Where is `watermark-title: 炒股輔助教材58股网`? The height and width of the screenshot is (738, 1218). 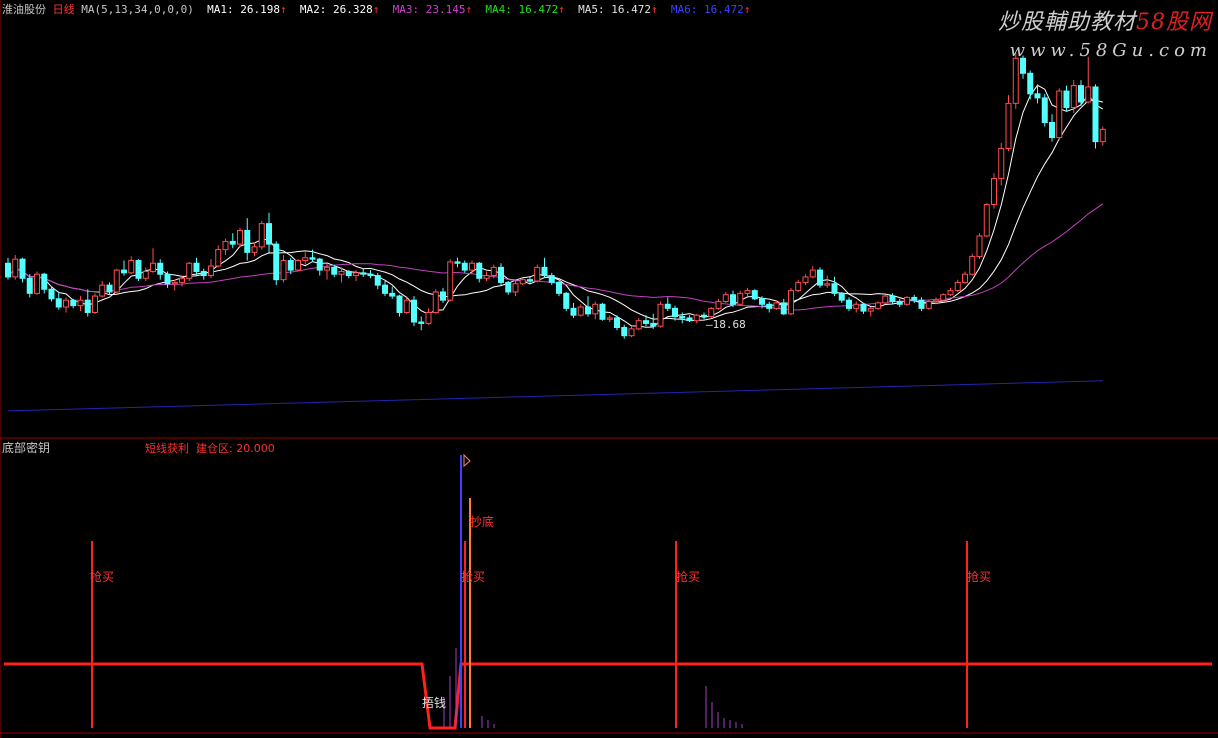
watermark-title: 炒股輔助教材58股网 is located at coordinates (1105, 20).